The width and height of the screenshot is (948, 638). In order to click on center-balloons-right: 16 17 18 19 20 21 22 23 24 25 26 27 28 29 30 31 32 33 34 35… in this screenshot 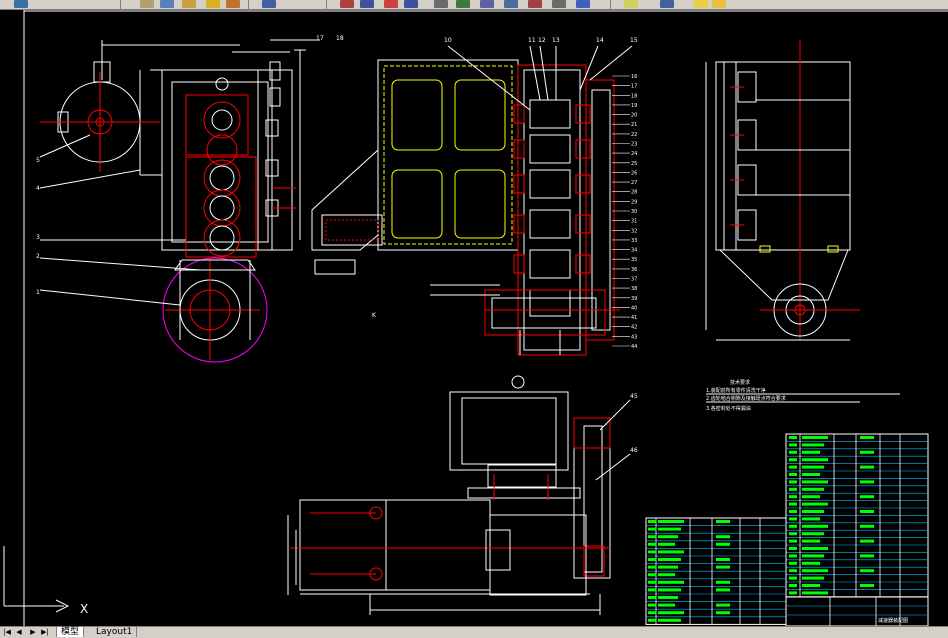, I will do `click(624, 212)`.